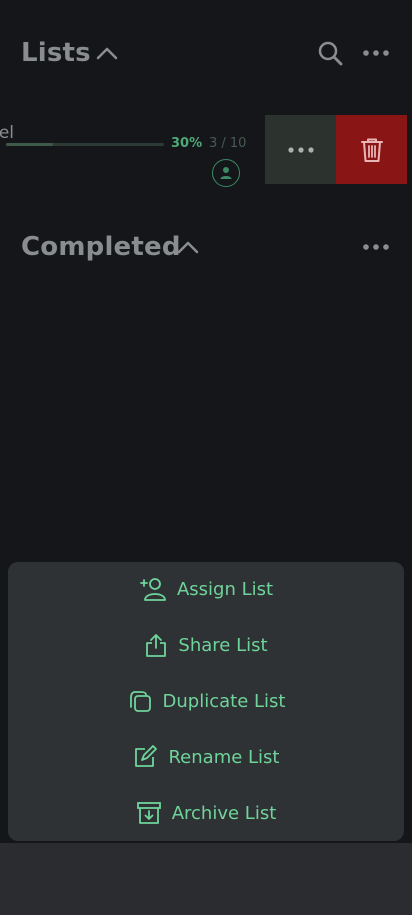  Describe the element at coordinates (140, 701) in the screenshot. I see `duplicate-icon` at that location.